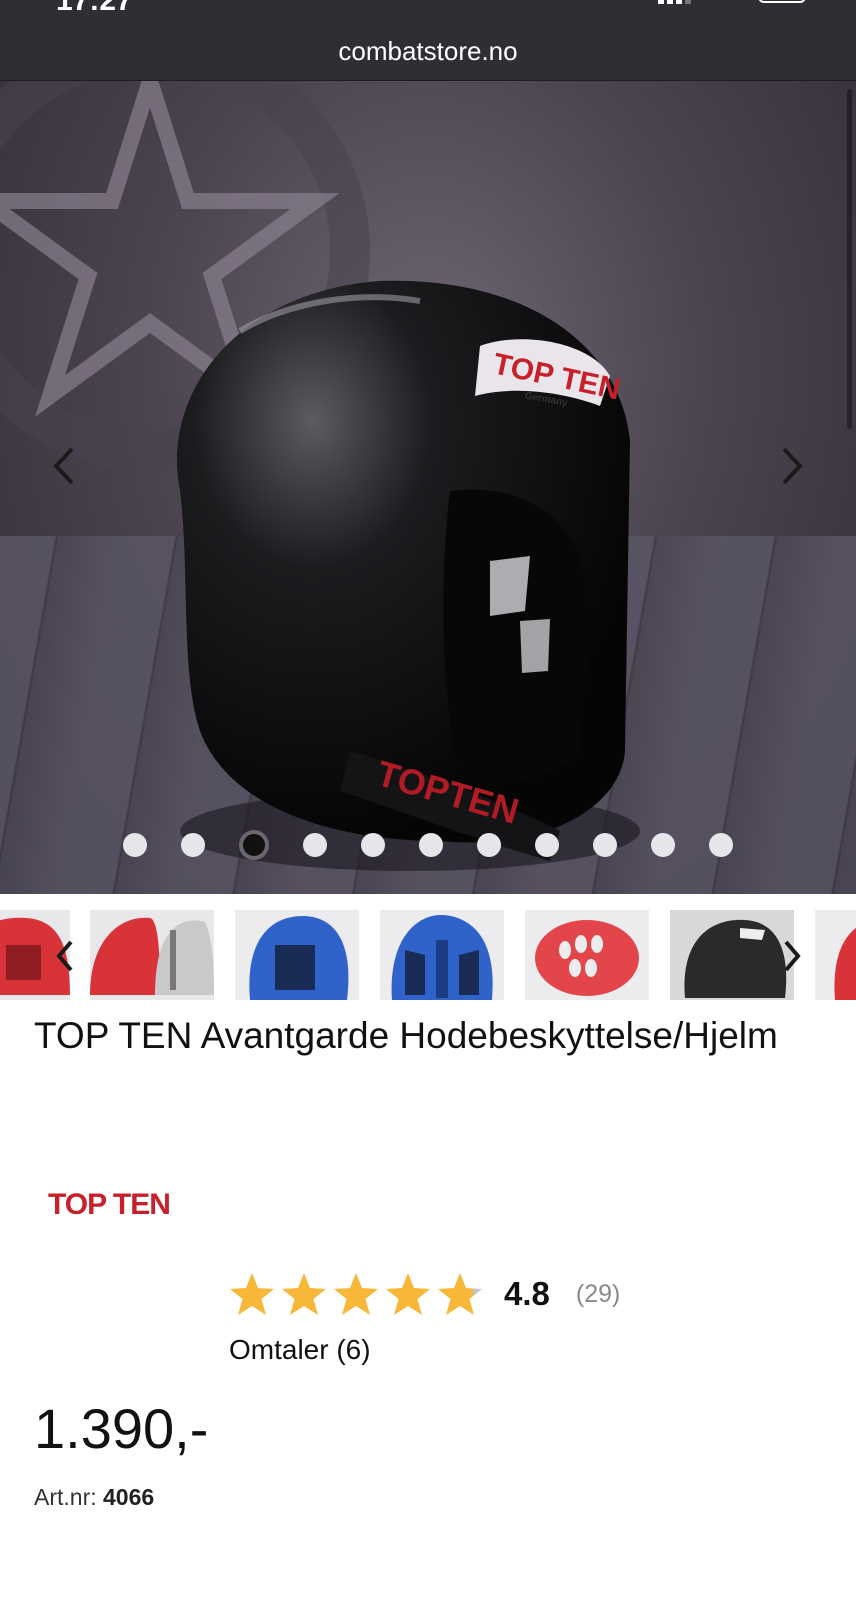 The height and width of the screenshot is (1600, 856). I want to click on gallery-dot-active, so click(254, 845).